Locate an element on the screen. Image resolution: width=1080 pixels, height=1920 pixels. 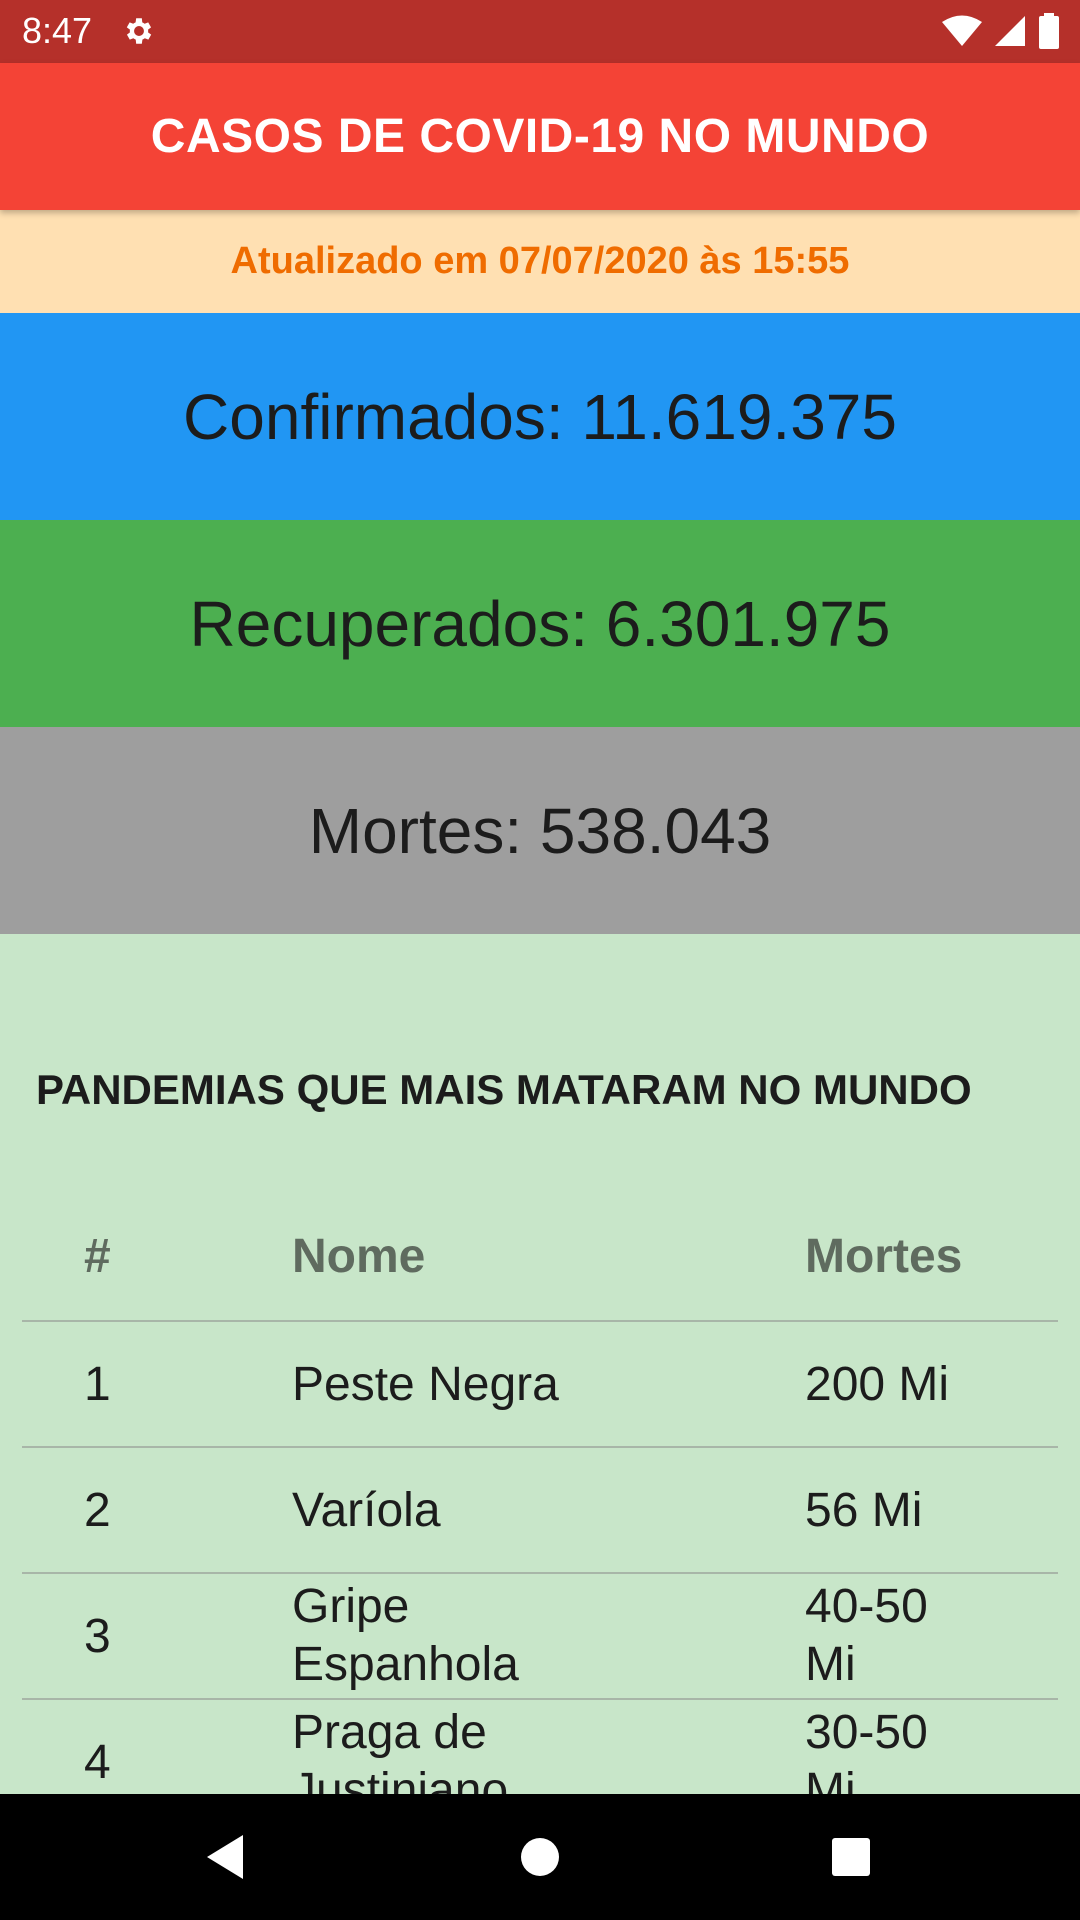
deaths-label: Mortes: 538.043 is located at coordinates (540, 830).